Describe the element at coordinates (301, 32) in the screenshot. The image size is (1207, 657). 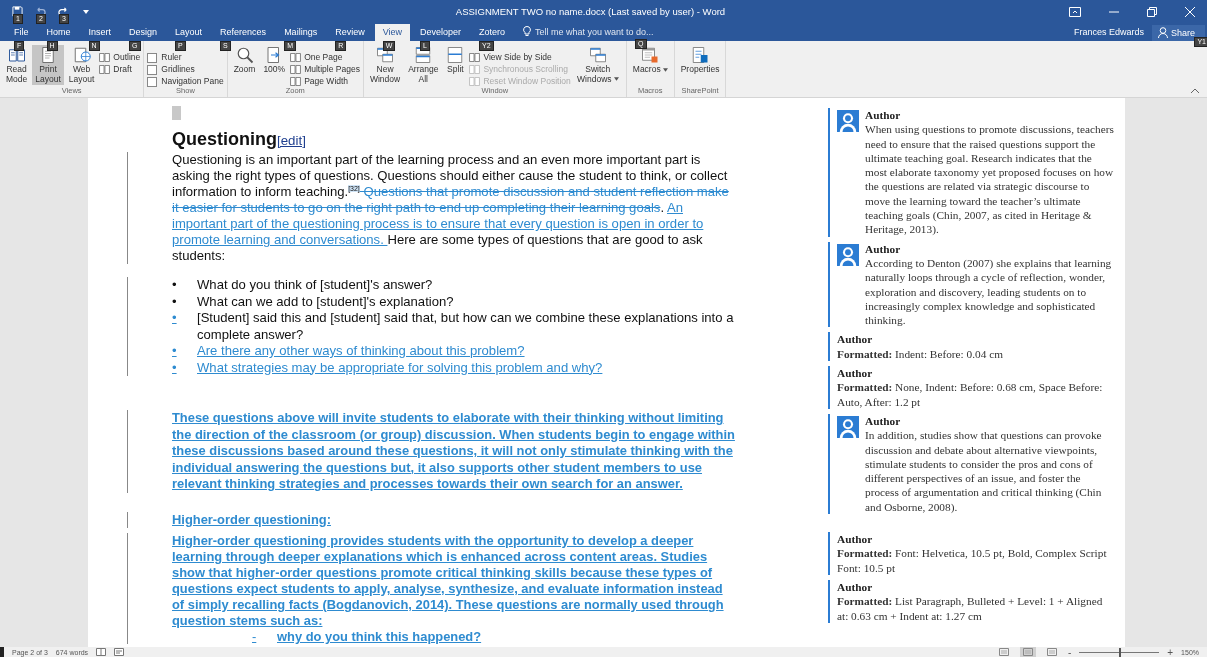
I see `ribbon-tab: Mailings` at that location.